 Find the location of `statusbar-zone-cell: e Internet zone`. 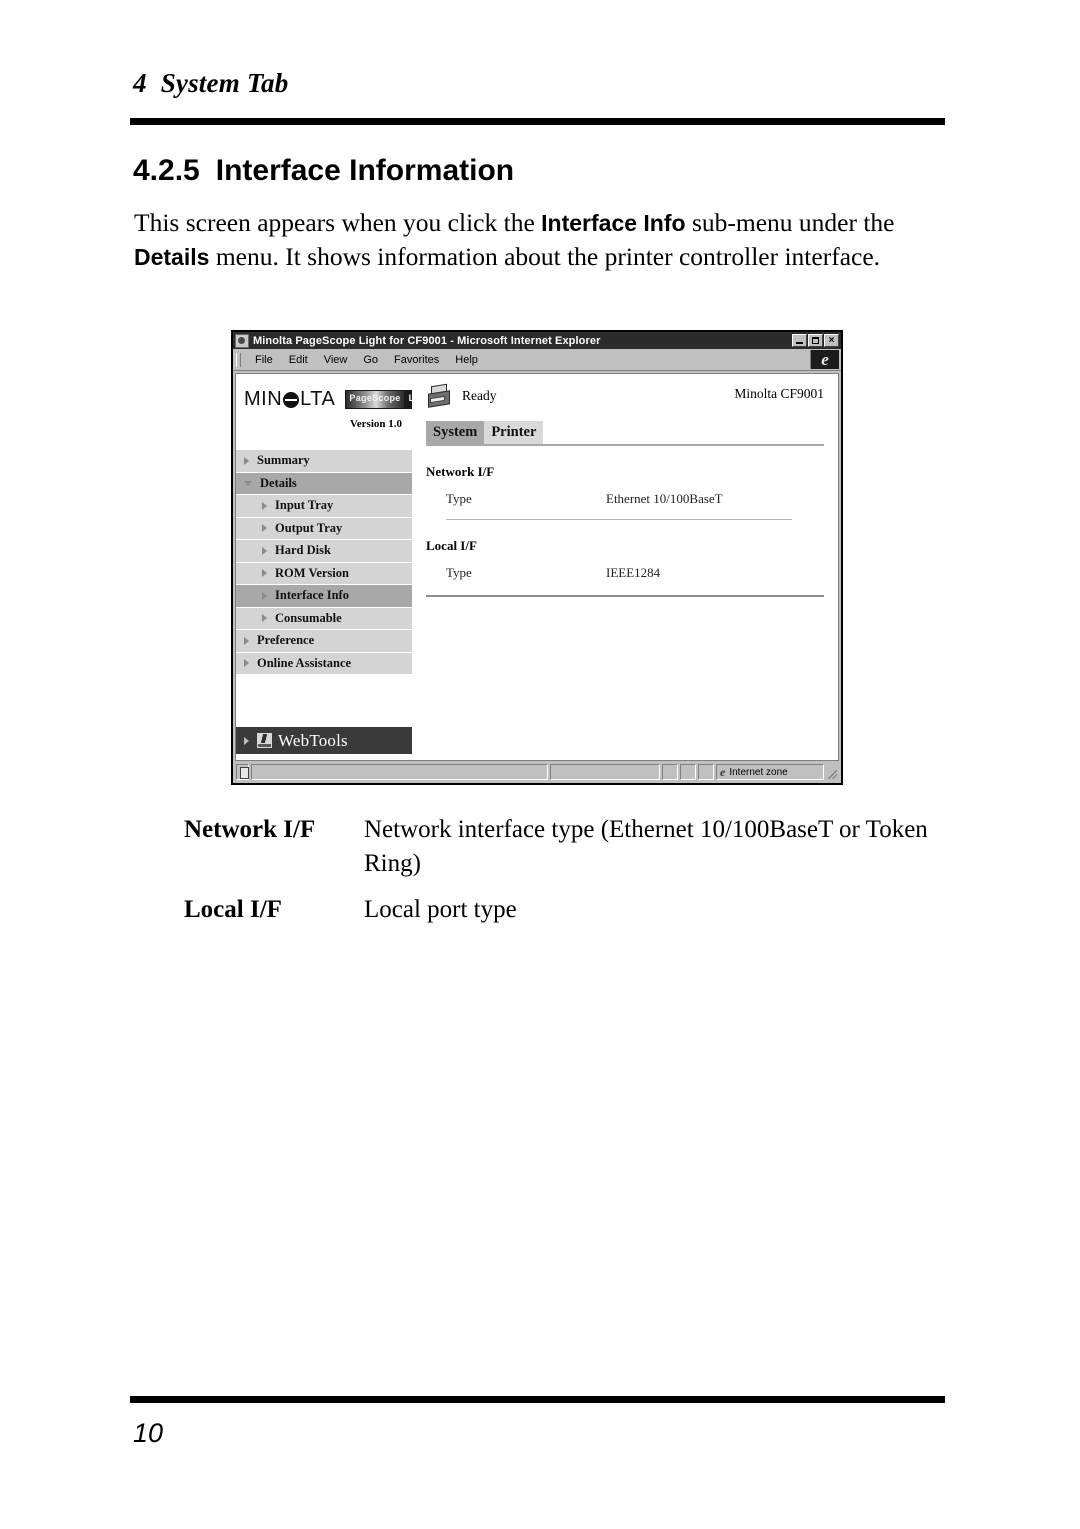

statusbar-zone-cell: e Internet zone is located at coordinates (770, 772).